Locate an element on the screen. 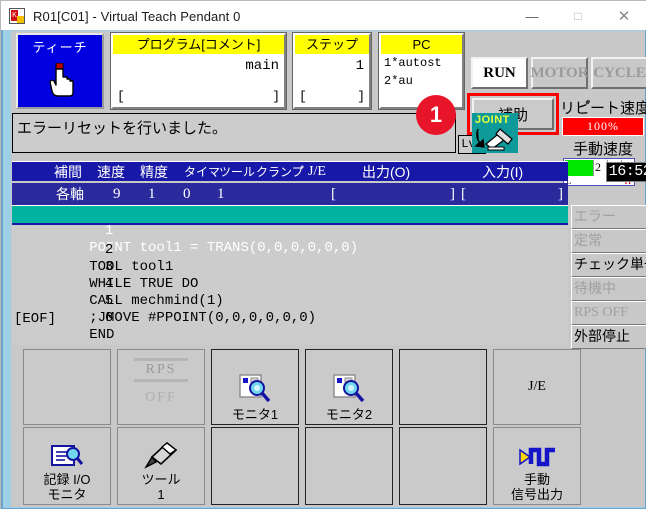 The width and height of the screenshot is (646, 509). fn-label: J/E is located at coordinates (537, 386).